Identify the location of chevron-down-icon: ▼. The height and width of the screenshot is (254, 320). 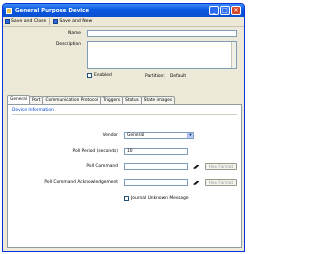
(190, 135).